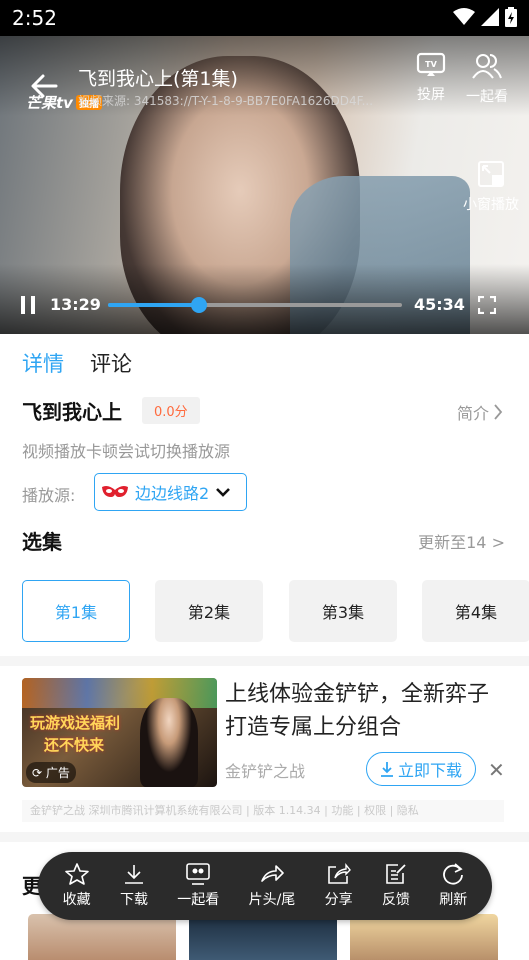 The height and width of the screenshot is (960, 529). I want to click on feedback-icon, so click(396, 874).